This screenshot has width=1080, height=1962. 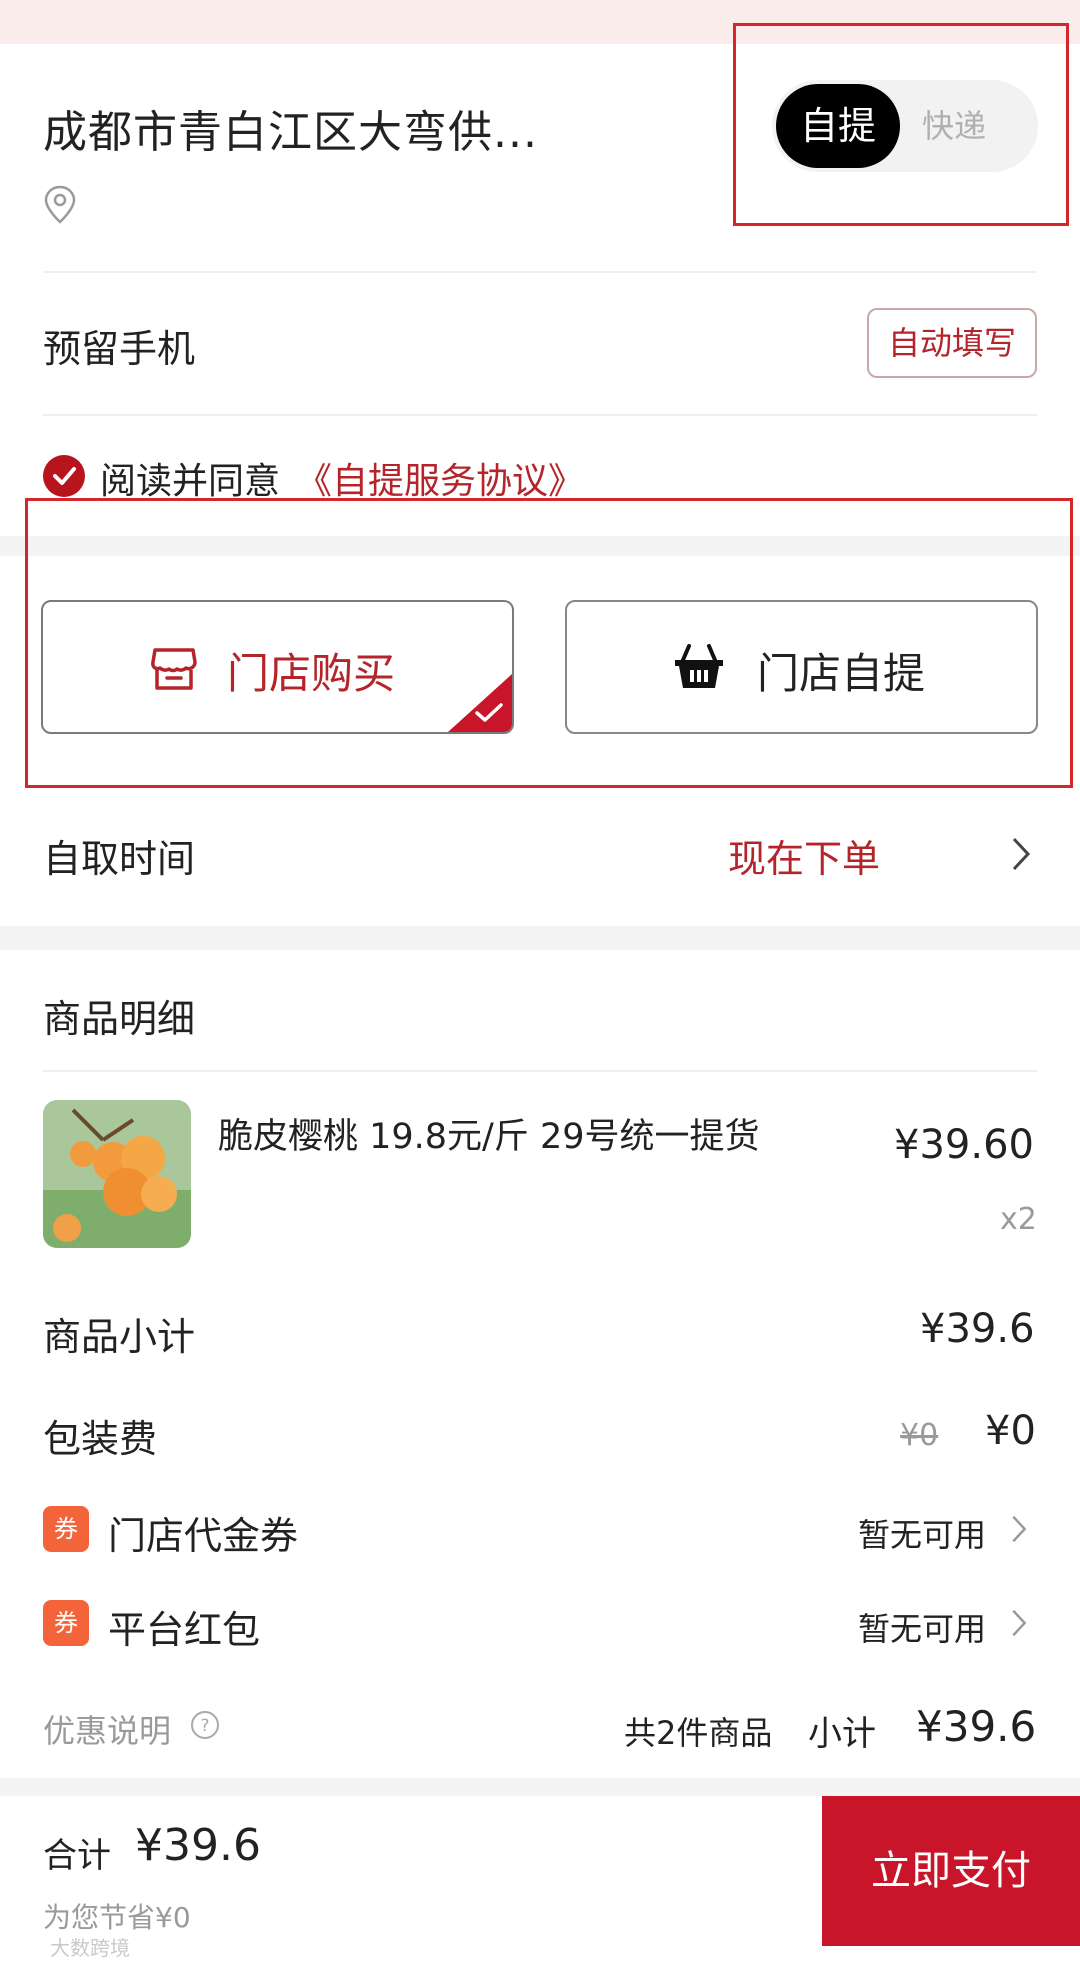 I want to click on small-total-value: ¥39.6, so click(x=976, y=1726).